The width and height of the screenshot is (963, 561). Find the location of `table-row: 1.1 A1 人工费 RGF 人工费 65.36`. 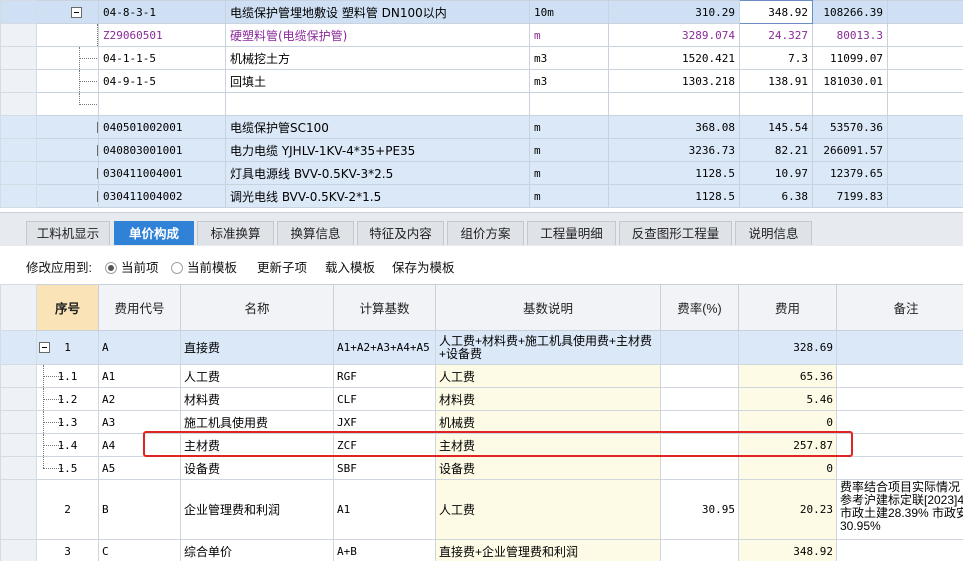

table-row: 1.1 A1 人工费 RGF 人工费 65.36 is located at coordinates (481, 376).